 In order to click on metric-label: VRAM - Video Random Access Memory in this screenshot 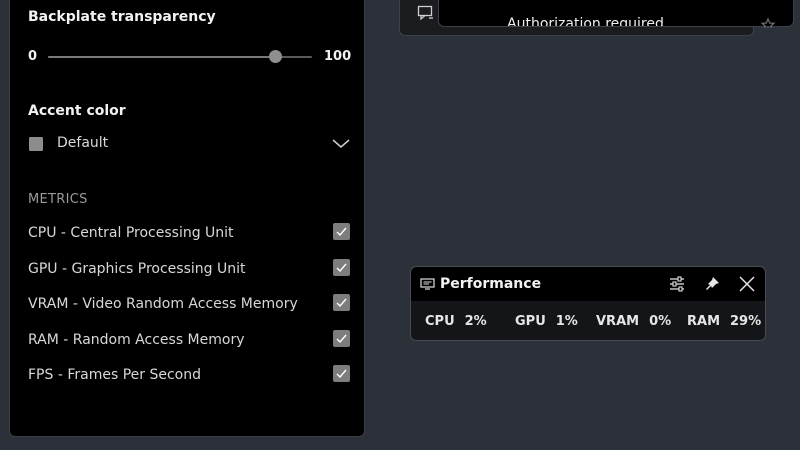, I will do `click(163, 304)`.